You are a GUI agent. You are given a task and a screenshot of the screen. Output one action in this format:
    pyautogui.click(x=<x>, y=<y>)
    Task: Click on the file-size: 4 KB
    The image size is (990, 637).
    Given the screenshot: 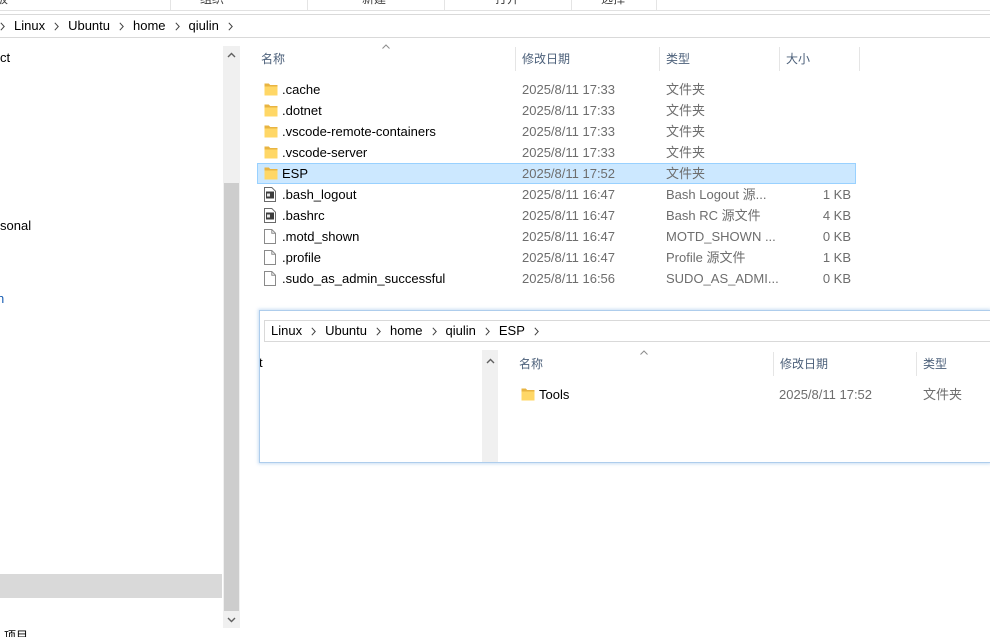 What is the action you would take?
    pyautogui.click(x=836, y=215)
    